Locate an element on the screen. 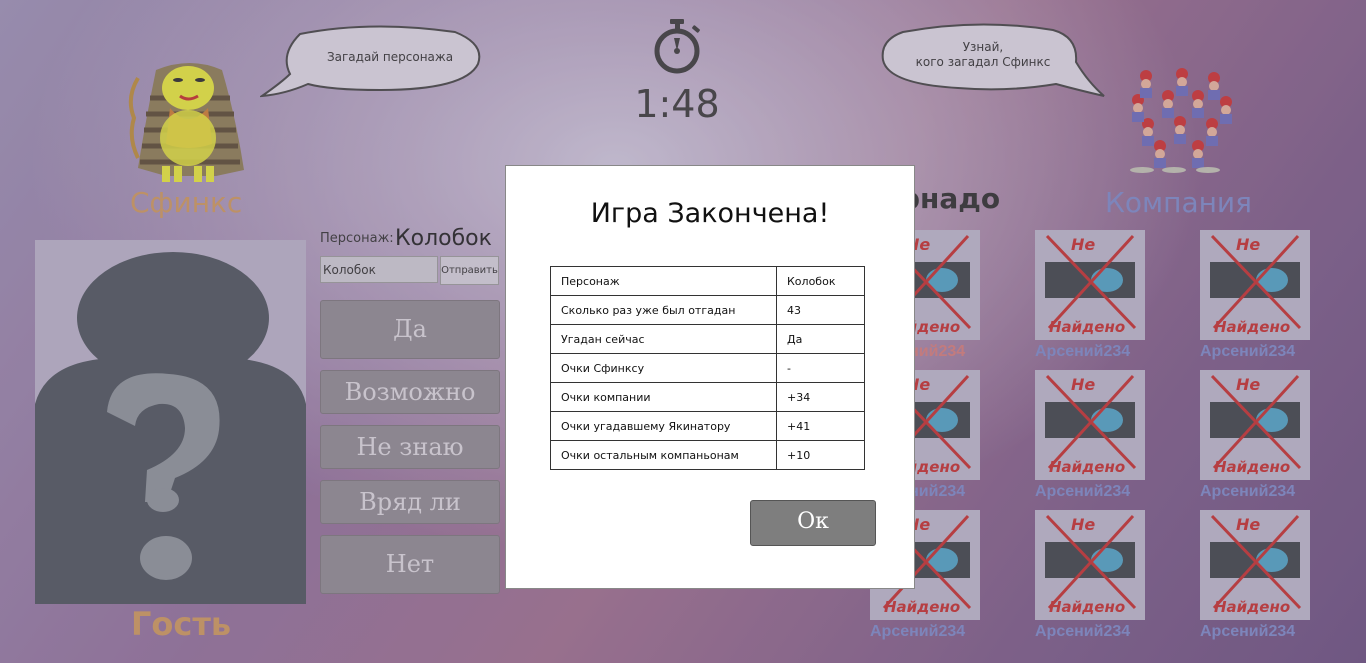 Image resolution: width=1366 pixels, height=663 pixels. dialog-title: Игра Закончена! is located at coordinates (710, 213).